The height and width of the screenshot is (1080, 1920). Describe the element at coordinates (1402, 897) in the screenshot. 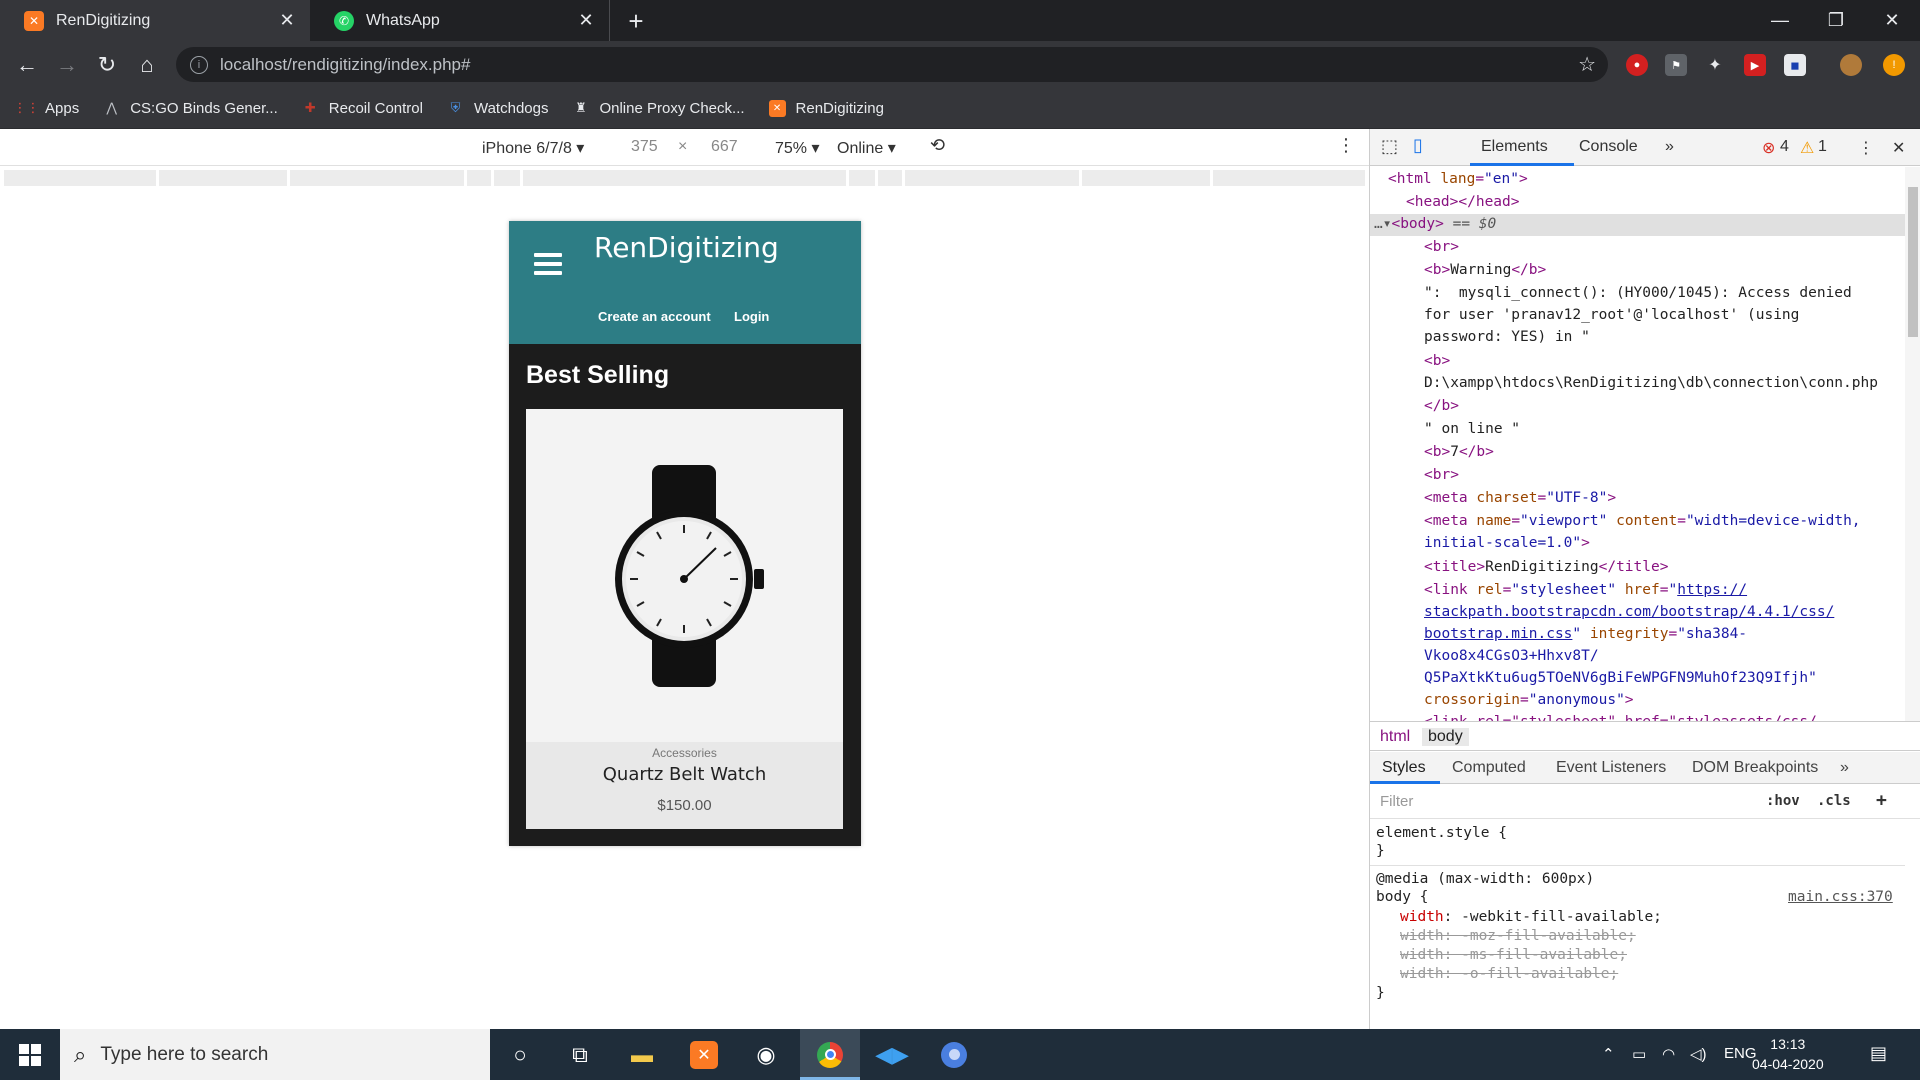

I see `css-selector: body {` at that location.